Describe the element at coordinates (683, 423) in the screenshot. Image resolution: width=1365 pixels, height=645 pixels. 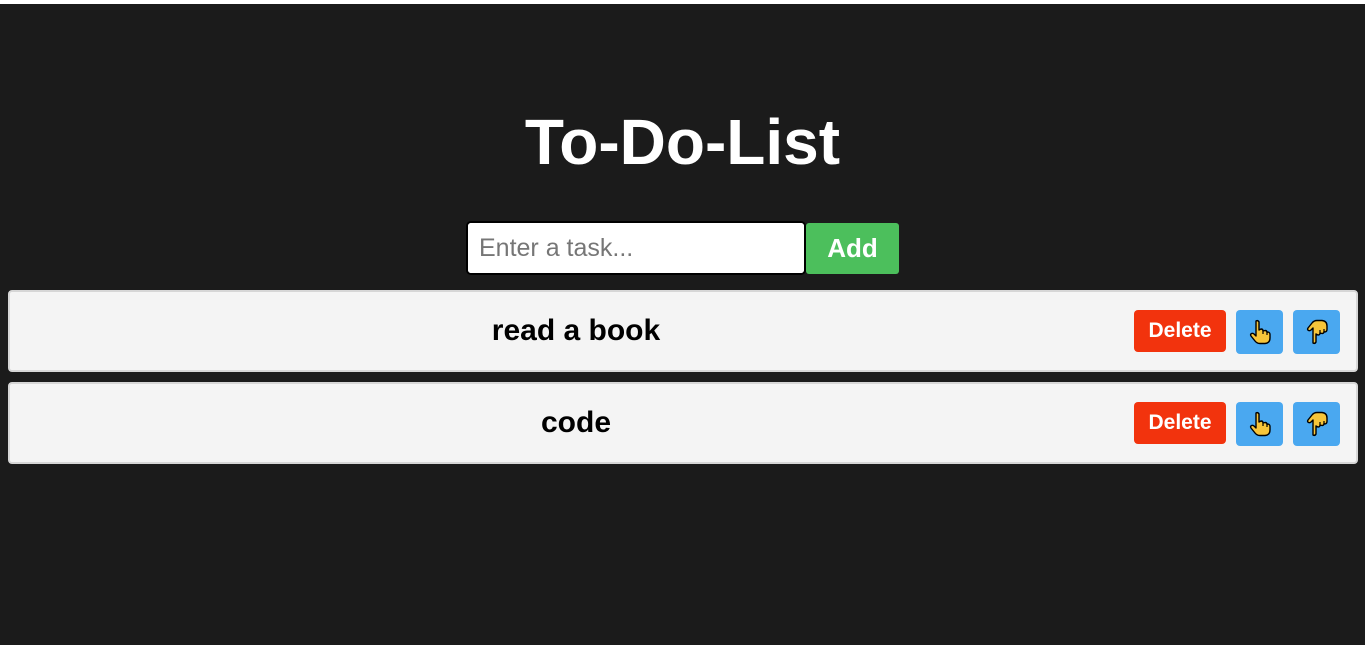
I see `task-item: code Delete` at that location.